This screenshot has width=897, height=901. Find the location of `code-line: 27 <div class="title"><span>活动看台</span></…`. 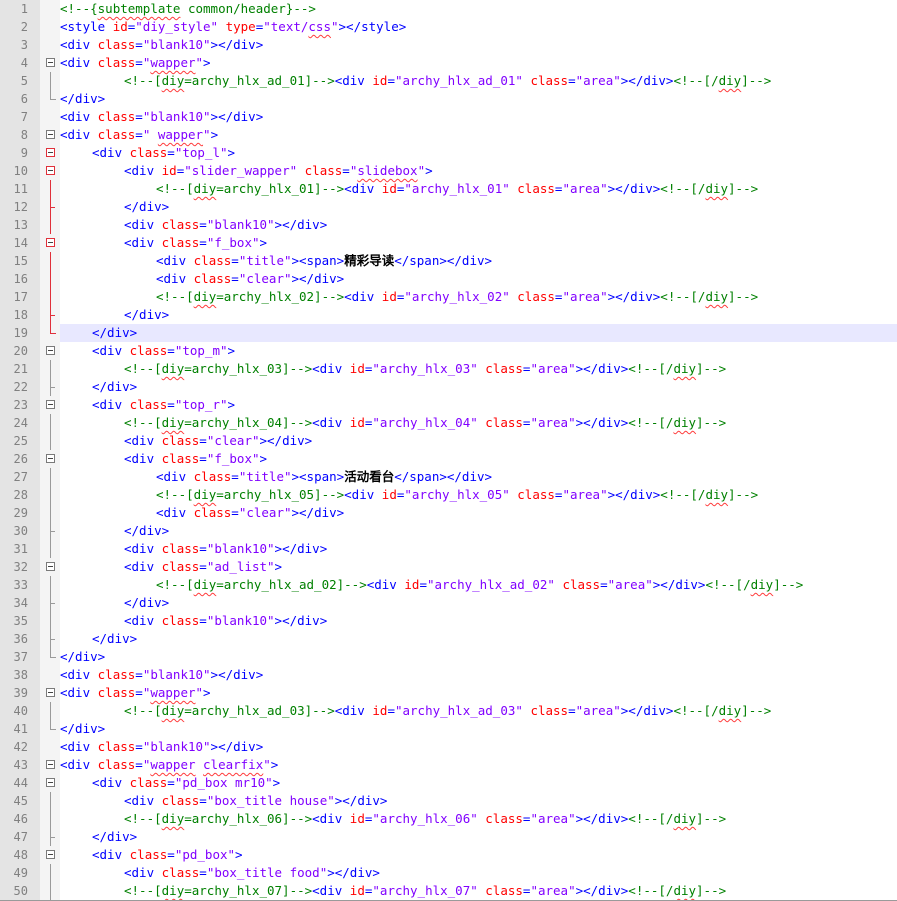

code-line: 27 <div class="title"><span>活动看台</span></… is located at coordinates (448, 477).